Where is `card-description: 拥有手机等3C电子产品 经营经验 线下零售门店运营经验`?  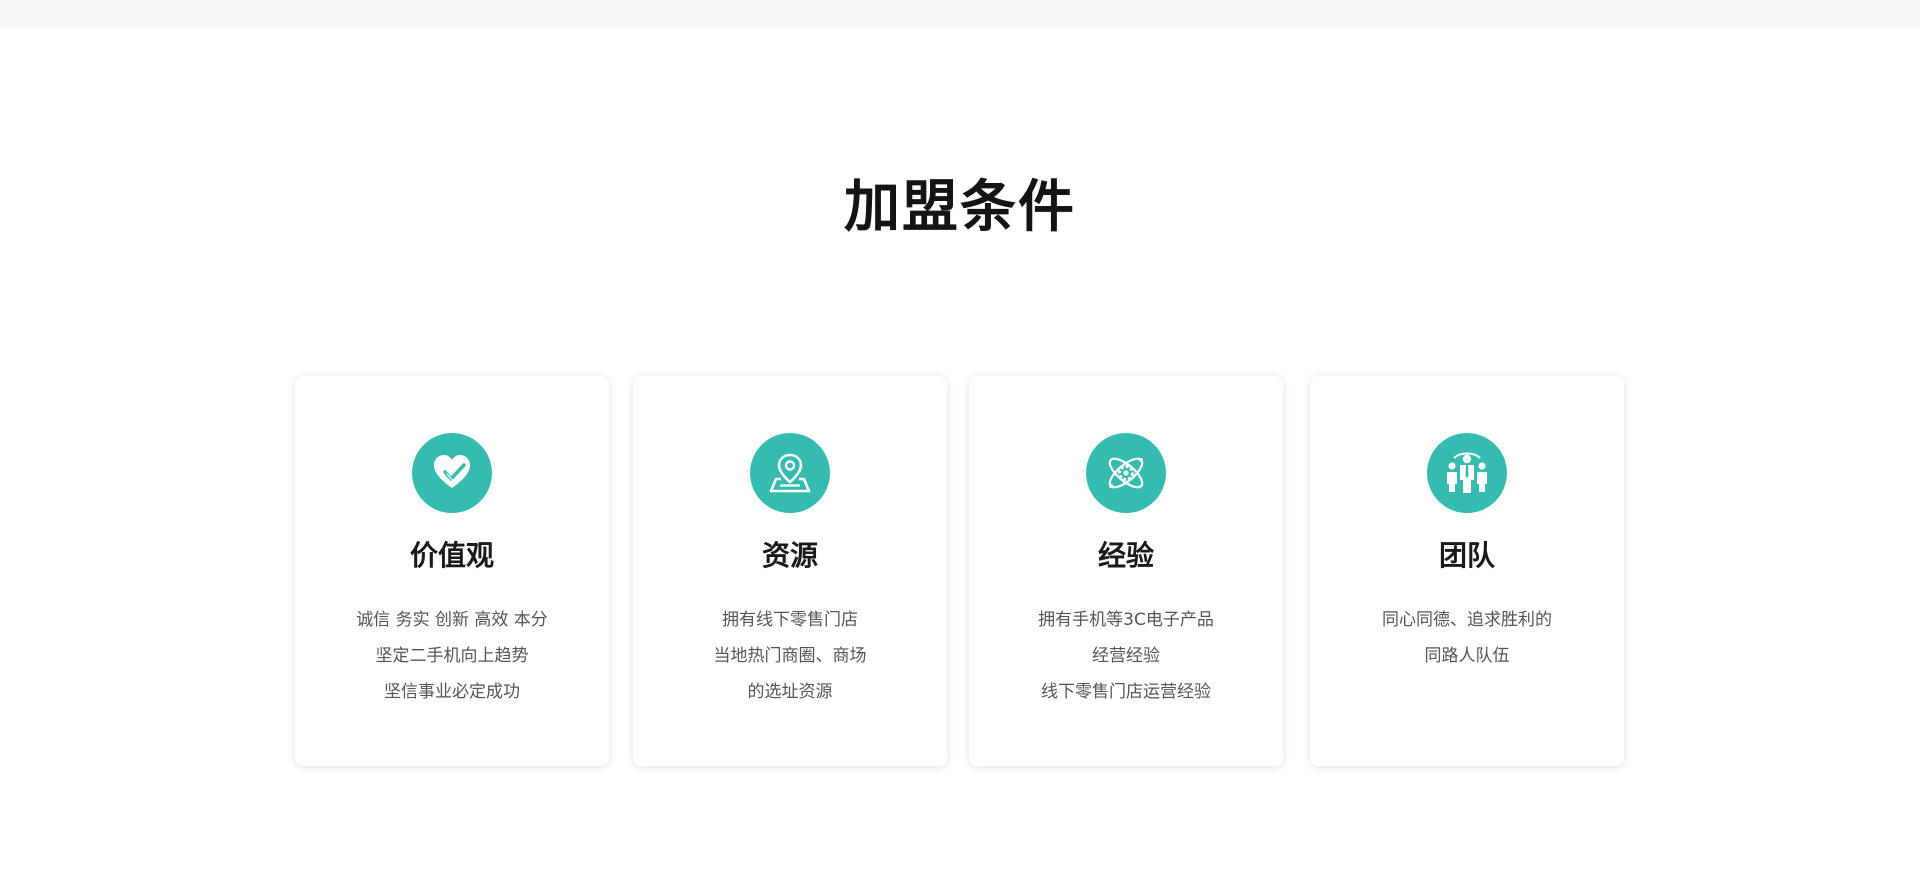
card-description: 拥有手机等3C电子产品 经营经验 线下零售门店运营经验 is located at coordinates (1126, 656).